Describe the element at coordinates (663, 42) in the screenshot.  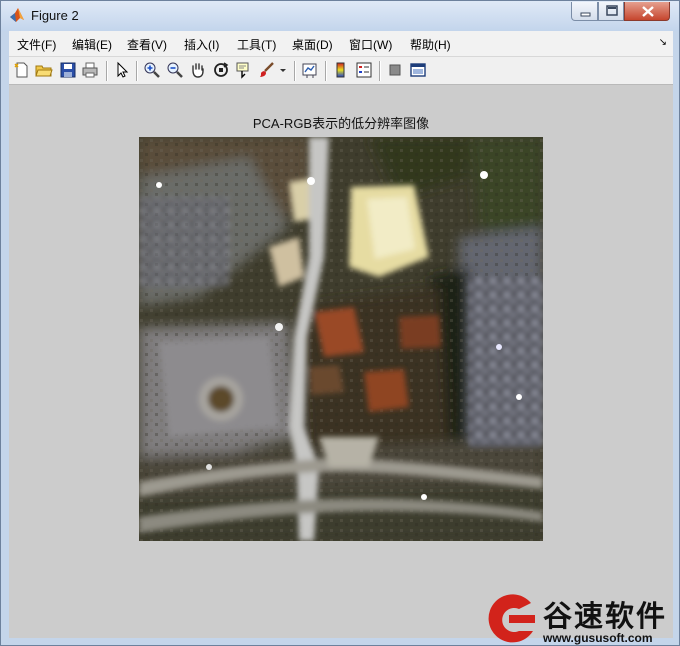
I see `menu-overflow-icon: ↘` at that location.